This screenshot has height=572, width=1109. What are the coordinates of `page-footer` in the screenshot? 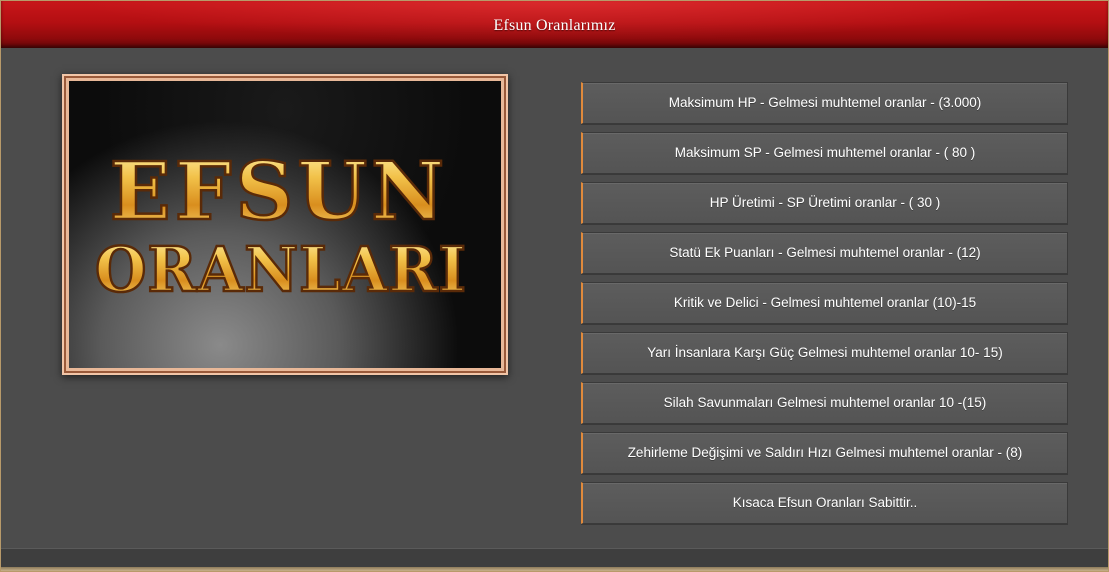 It's located at (554, 558).